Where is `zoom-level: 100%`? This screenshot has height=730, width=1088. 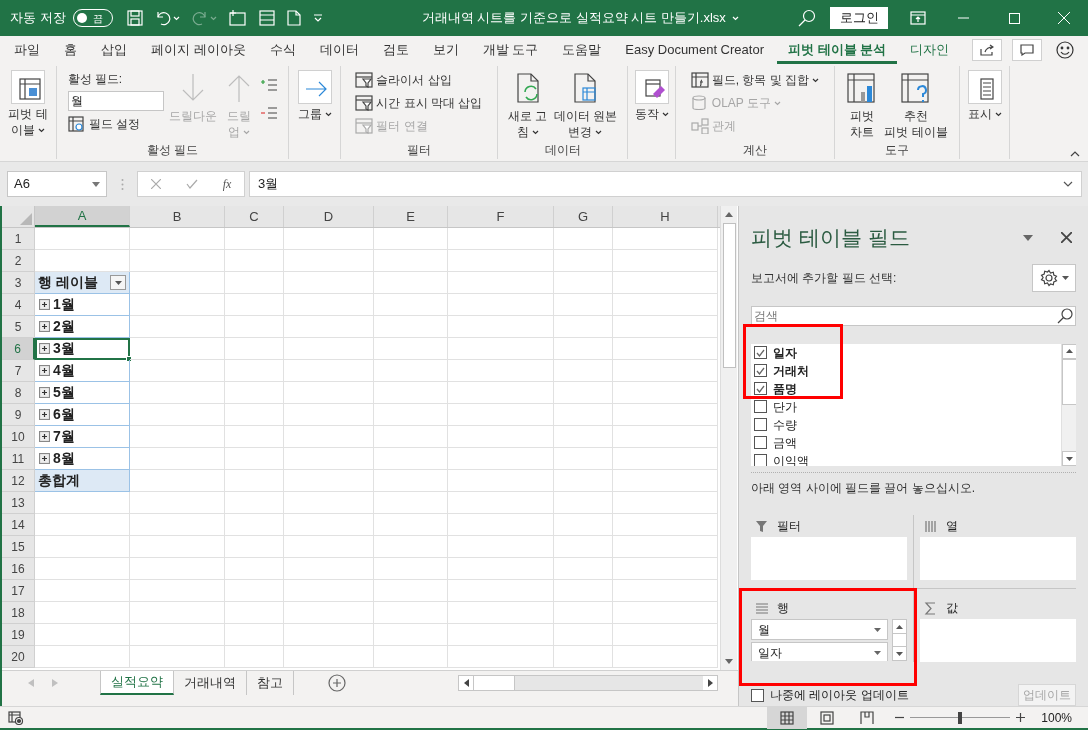
zoom-level: 100% is located at coordinates (1056, 717).